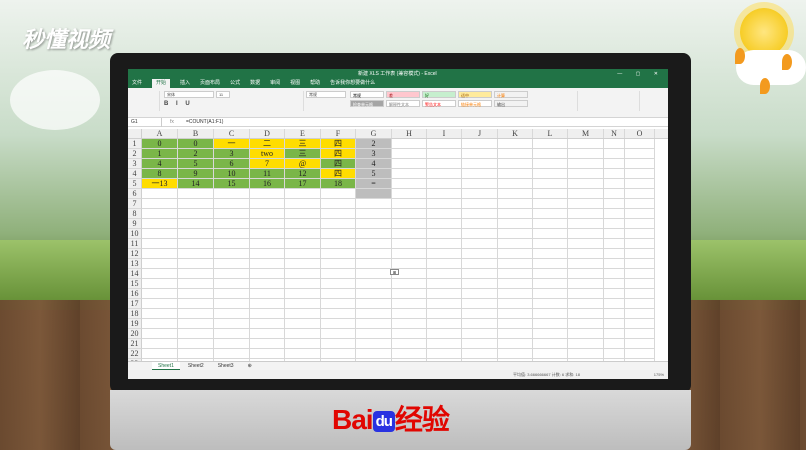 This screenshot has width=806, height=450. Describe the element at coordinates (550, 204) in the screenshot. I see `cell-L7` at that location.